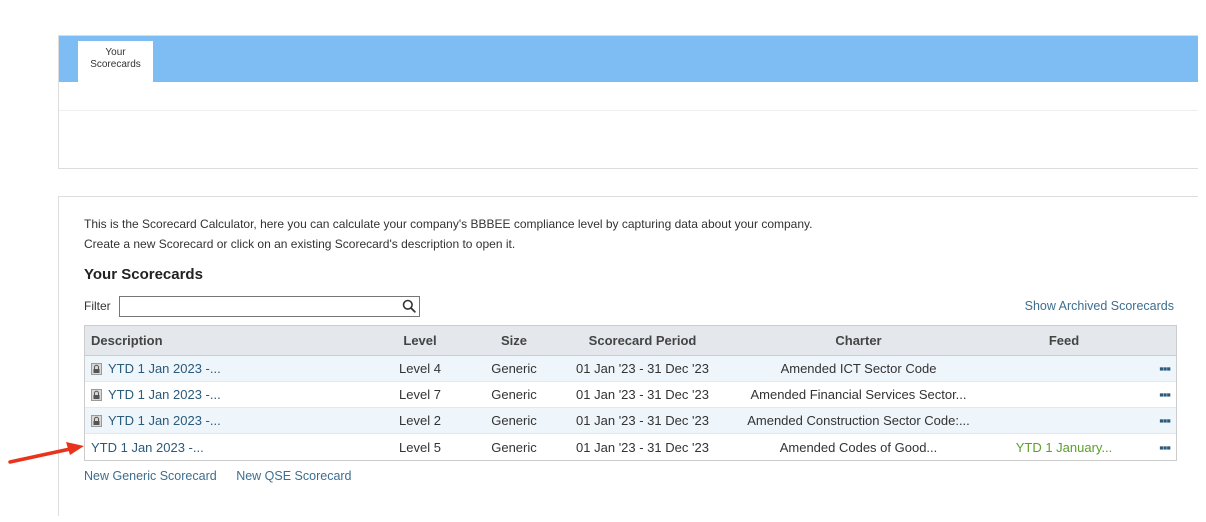 The height and width of the screenshot is (522, 1206). Describe the element at coordinates (143, 274) in the screenshot. I see `section-title: Your Scorecards` at that location.